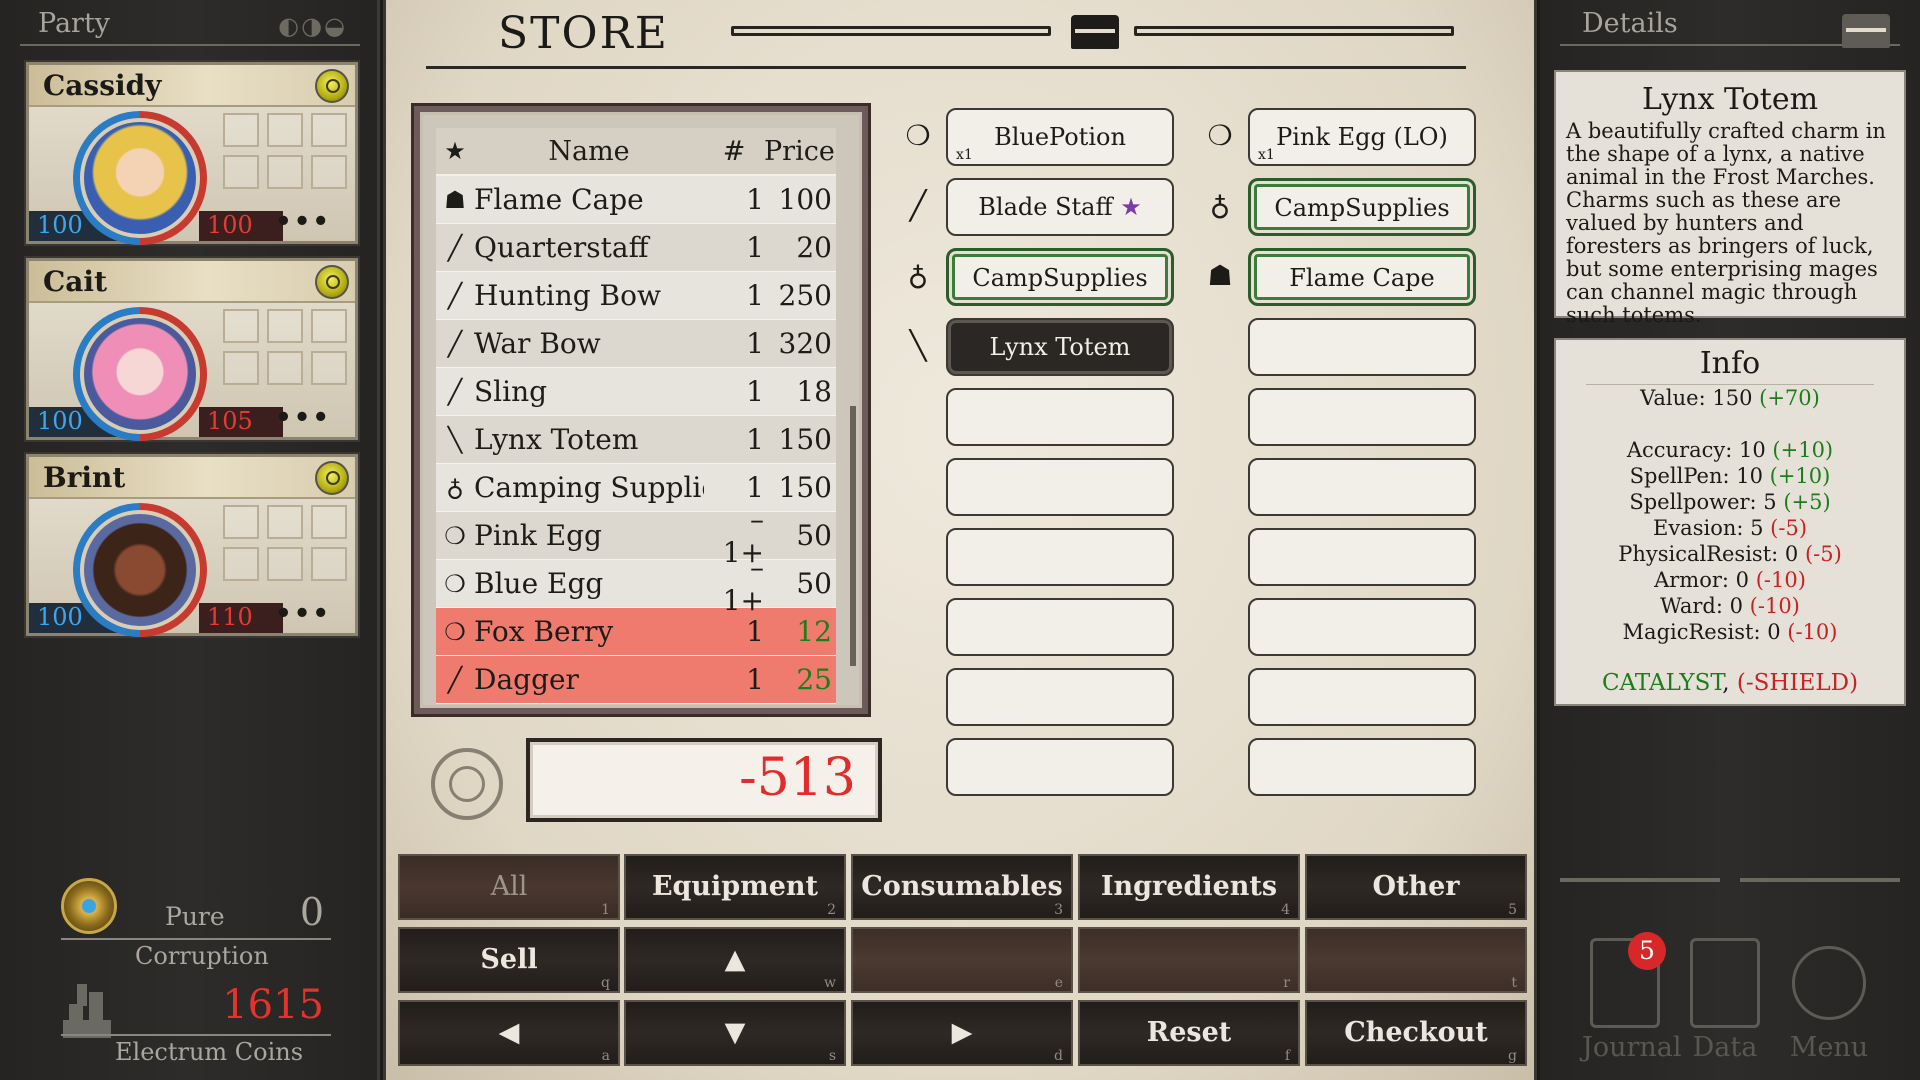 The height and width of the screenshot is (1080, 1920). Describe the element at coordinates (636, 296) in the screenshot. I see `table-row: ╱ Hunting Bow 1 250` at that location.